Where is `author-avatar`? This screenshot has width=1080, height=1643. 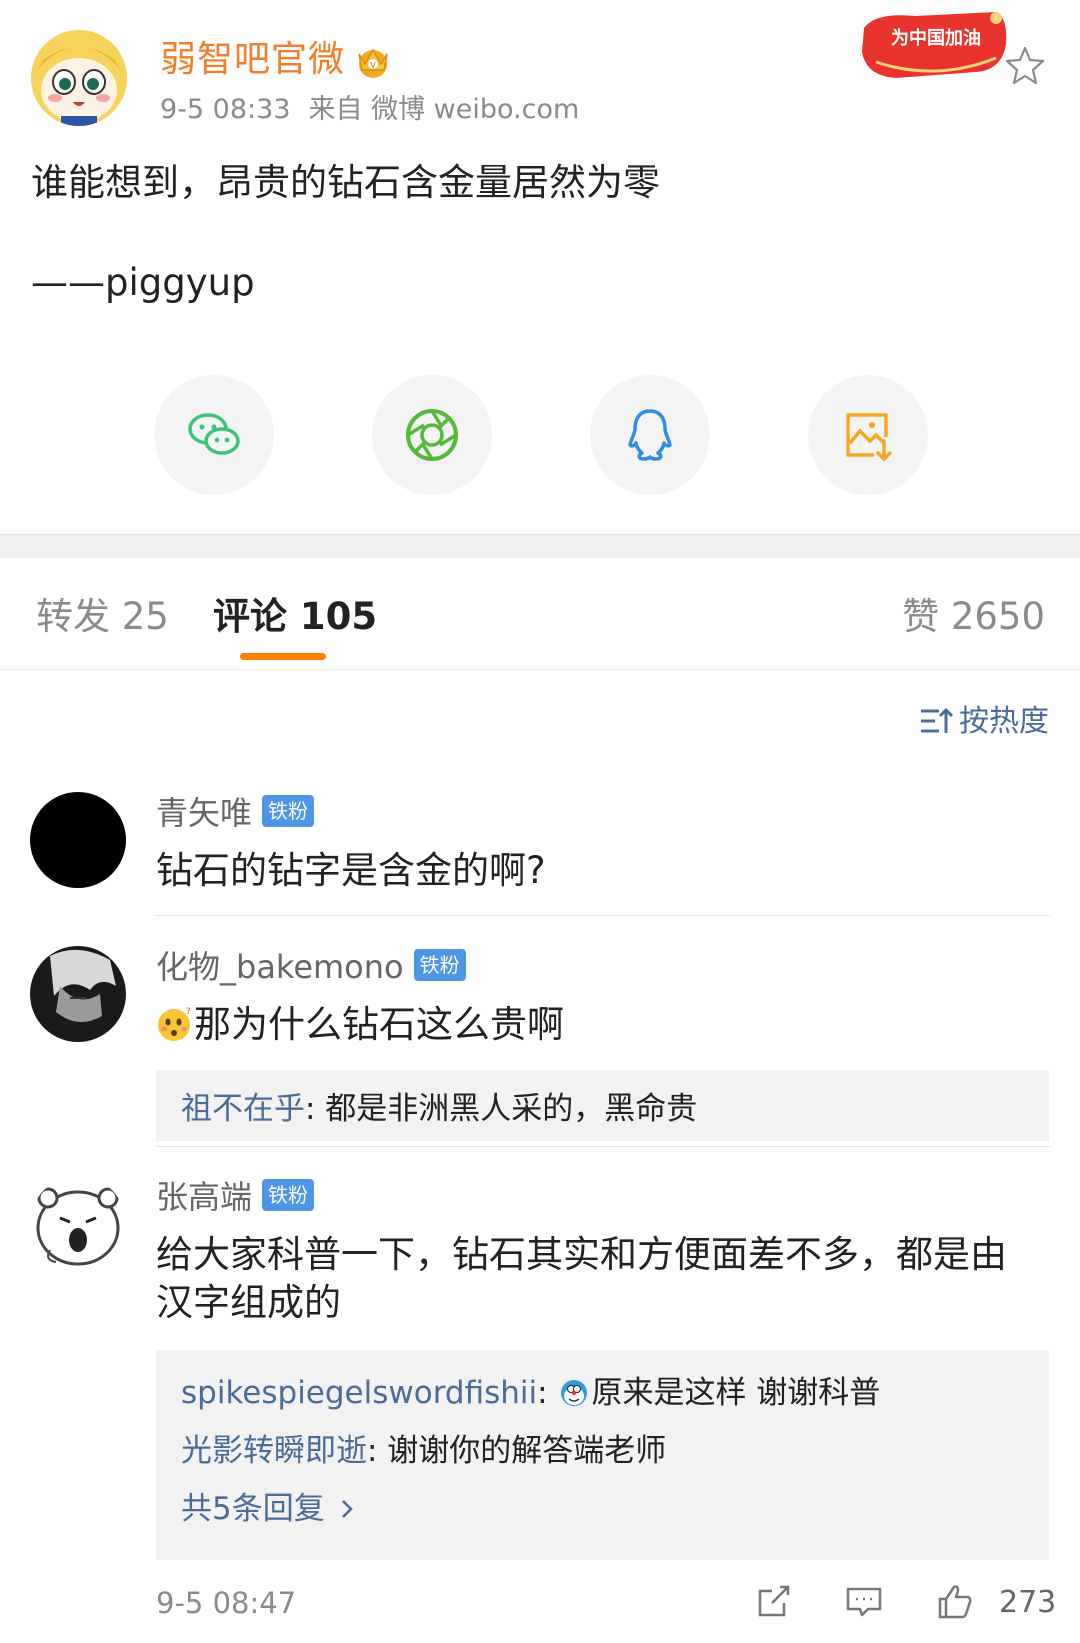 author-avatar is located at coordinates (79, 78).